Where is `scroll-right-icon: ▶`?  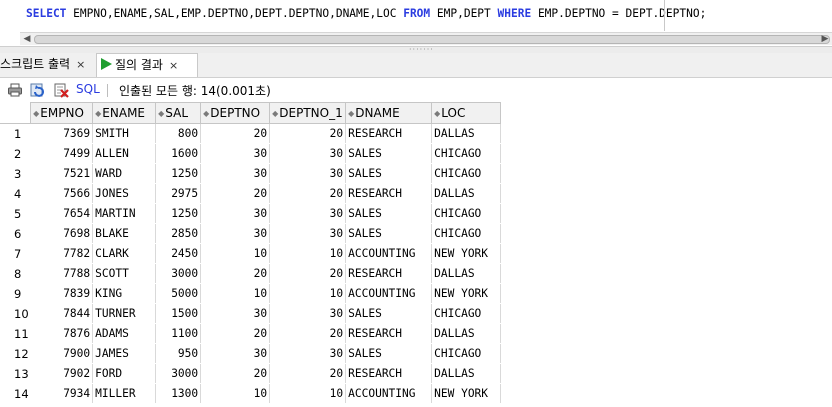
scroll-right-icon: ▶ is located at coordinates (825, 39).